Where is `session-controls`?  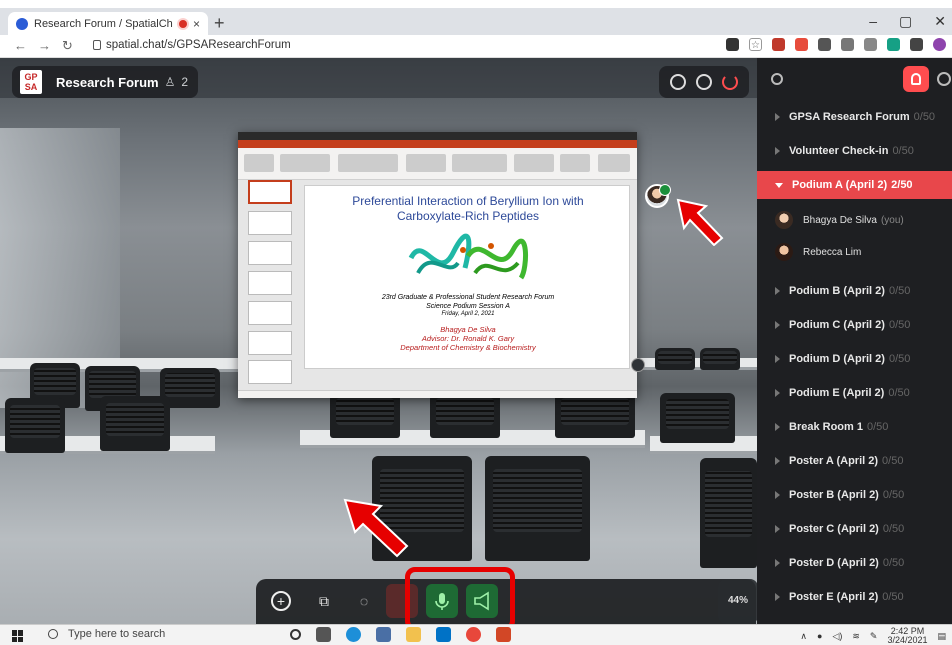
session-controls is located at coordinates (704, 82).